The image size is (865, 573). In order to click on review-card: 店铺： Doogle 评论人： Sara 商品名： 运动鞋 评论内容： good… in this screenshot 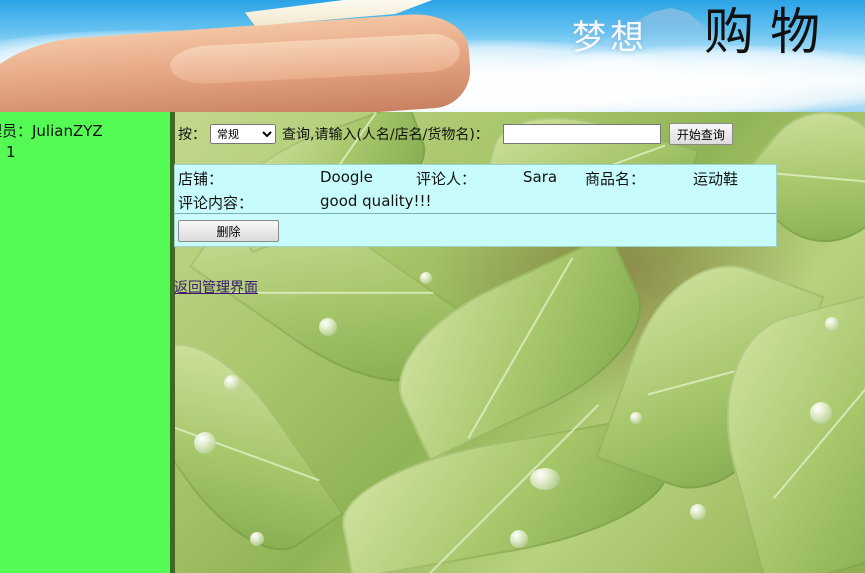, I will do `click(475, 205)`.